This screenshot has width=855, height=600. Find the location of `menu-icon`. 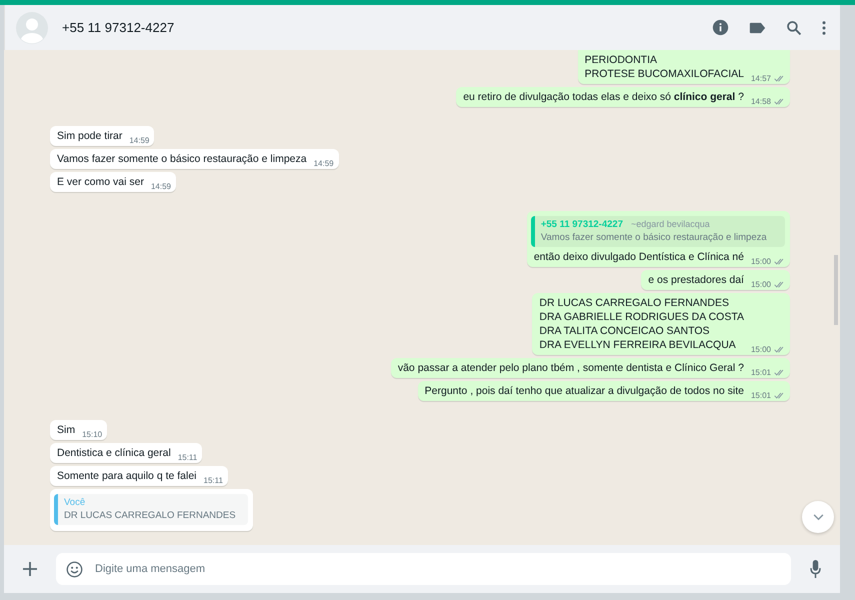

menu-icon is located at coordinates (824, 27).